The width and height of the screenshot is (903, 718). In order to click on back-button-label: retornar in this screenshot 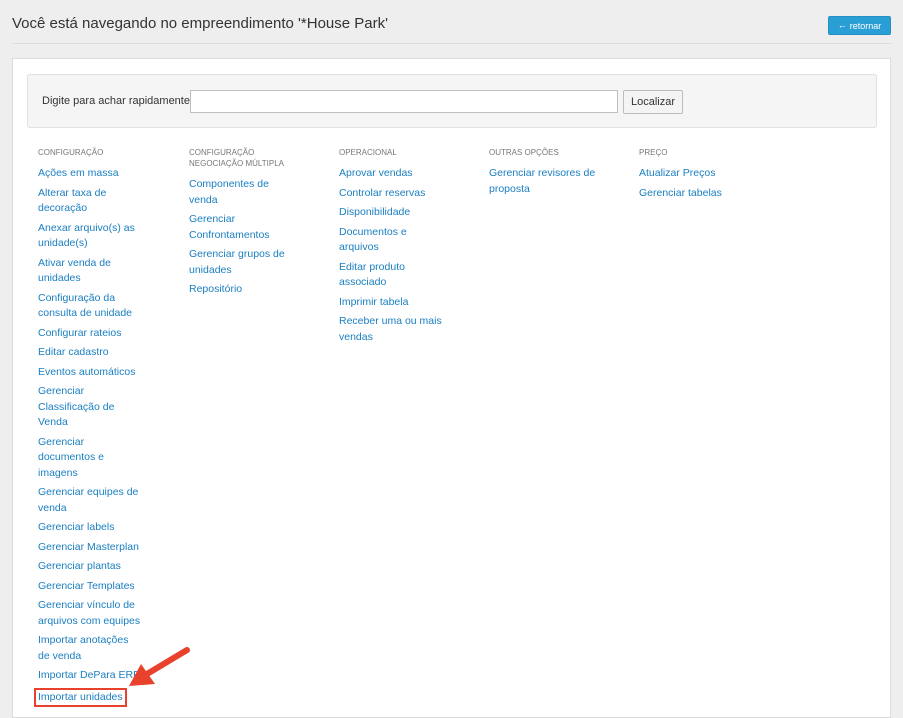, I will do `click(865, 25)`.